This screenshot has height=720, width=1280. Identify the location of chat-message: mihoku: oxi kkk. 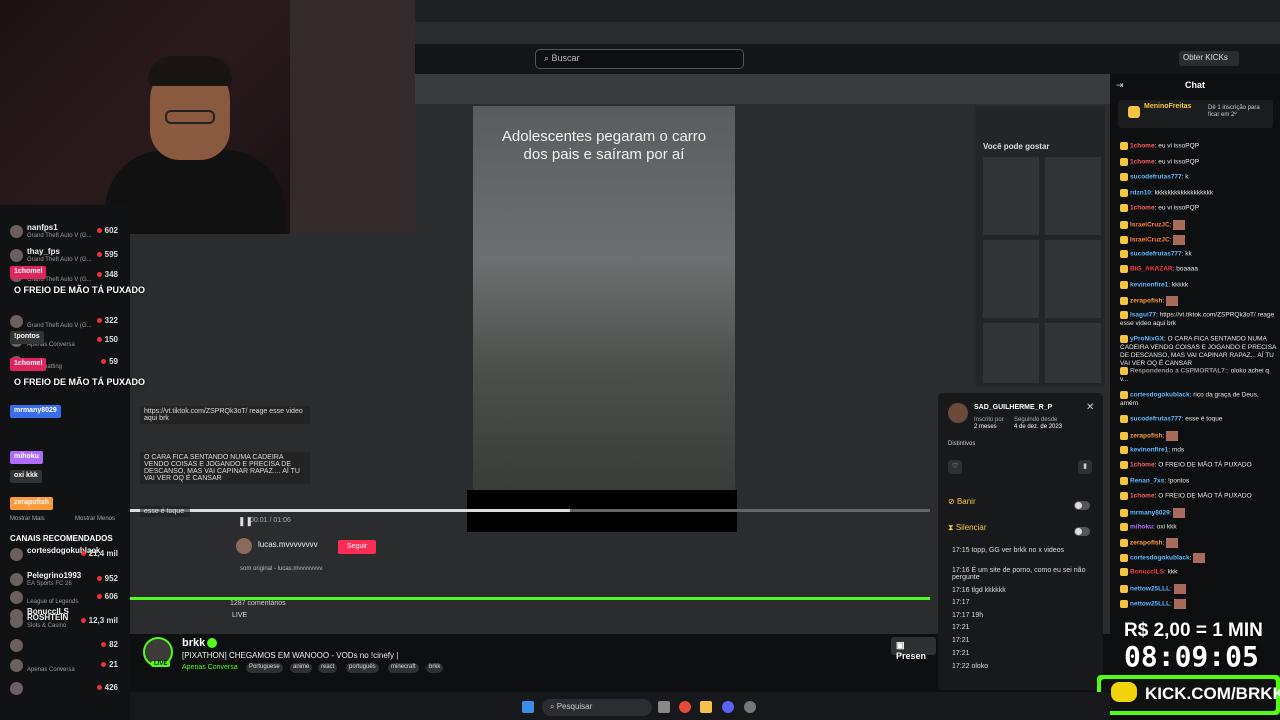
(1198, 527).